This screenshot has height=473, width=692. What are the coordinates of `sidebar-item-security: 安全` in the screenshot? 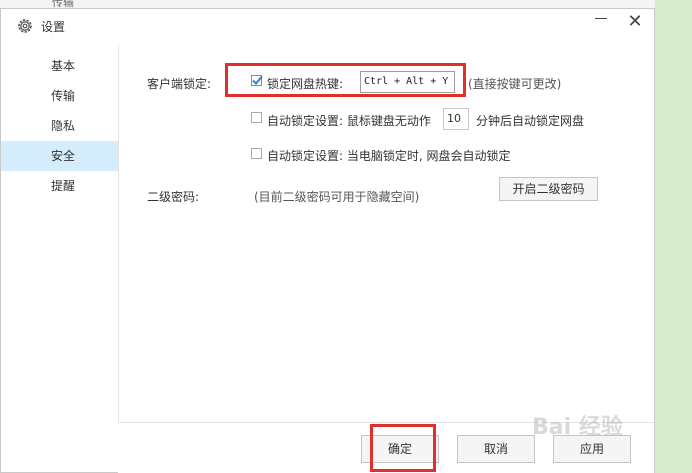 It's located at (59, 156).